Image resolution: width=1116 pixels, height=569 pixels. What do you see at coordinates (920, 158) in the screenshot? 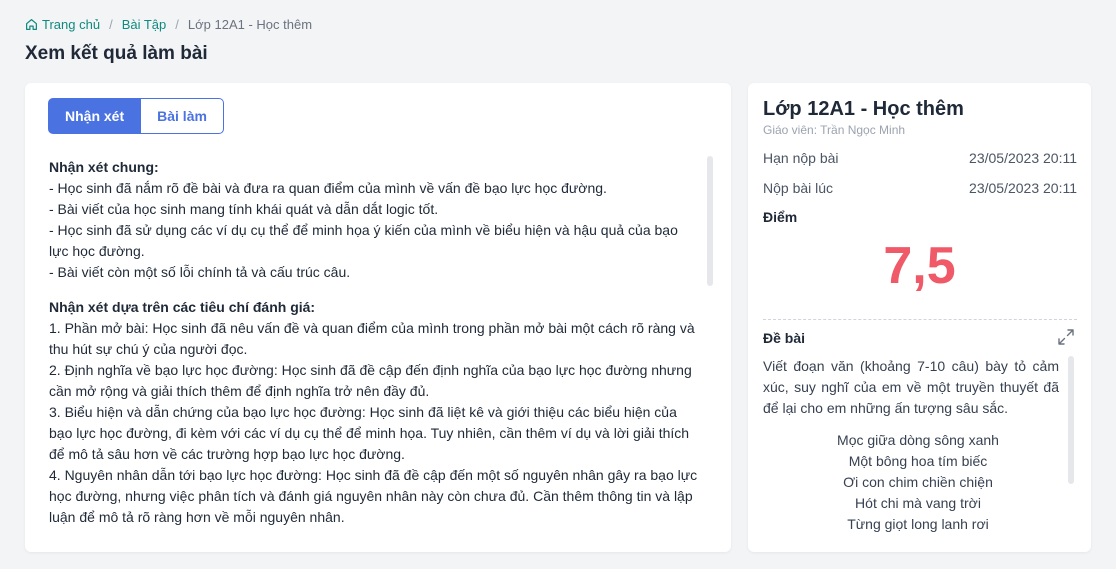
I see `deadline-row: Hạn nộp bài 23/05/2023 20:11` at bounding box center [920, 158].